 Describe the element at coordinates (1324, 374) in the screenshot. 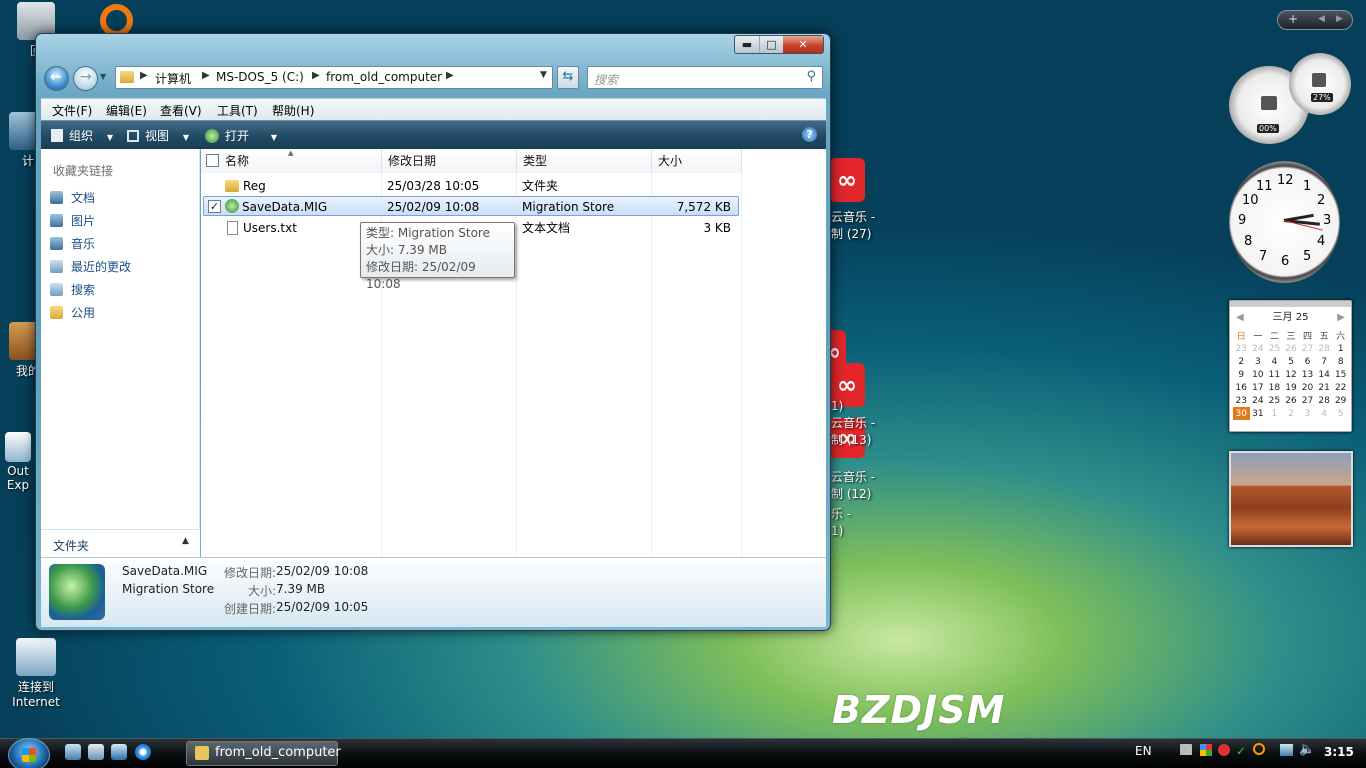

I see `calendar-day: 14` at that location.